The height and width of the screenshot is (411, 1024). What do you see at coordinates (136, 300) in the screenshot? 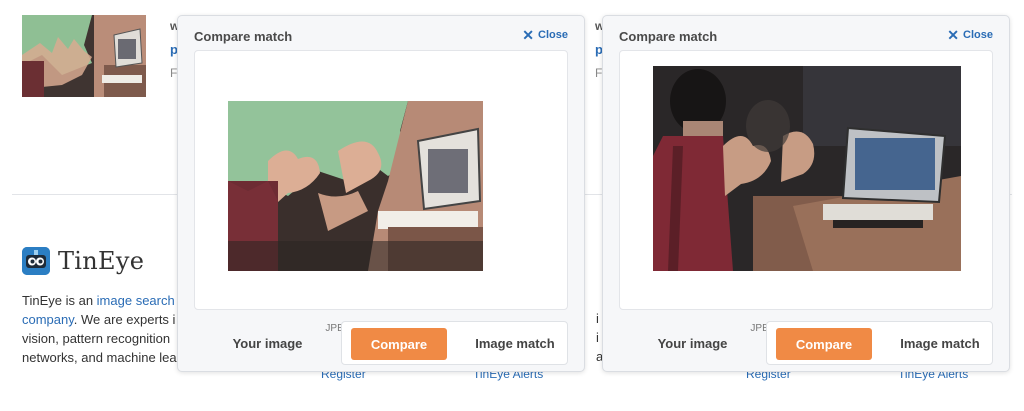
I see `image-search-link: image search` at bounding box center [136, 300].